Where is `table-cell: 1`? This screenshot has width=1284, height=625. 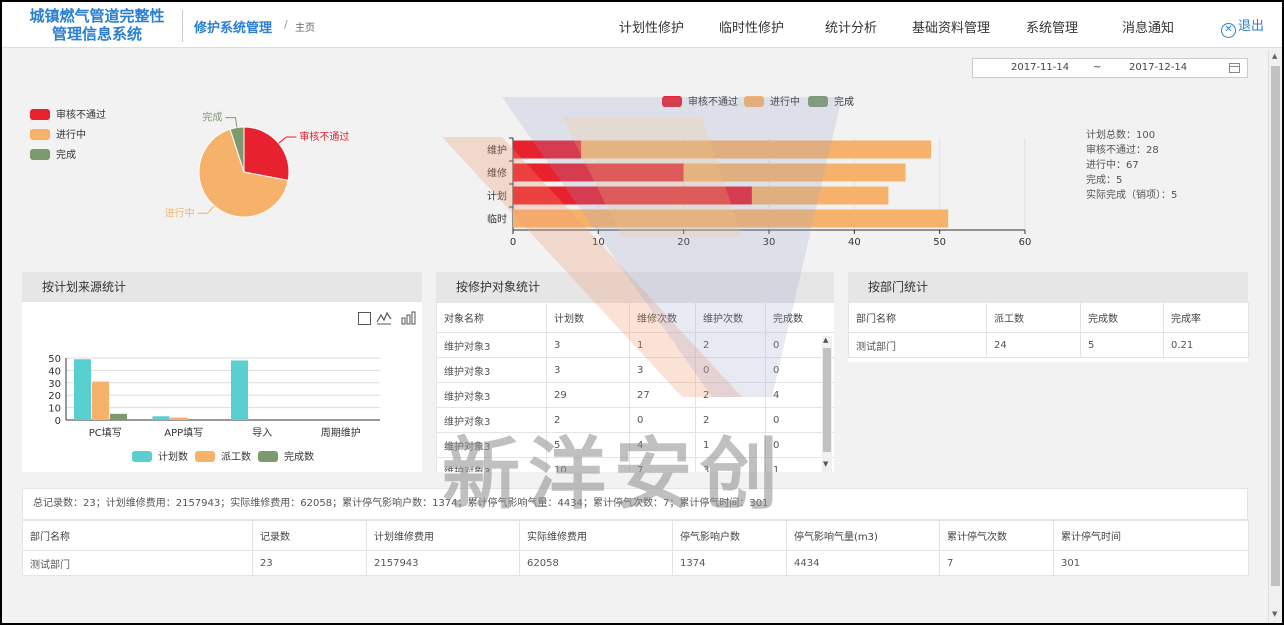
table-cell: 1 is located at coordinates (662, 345).